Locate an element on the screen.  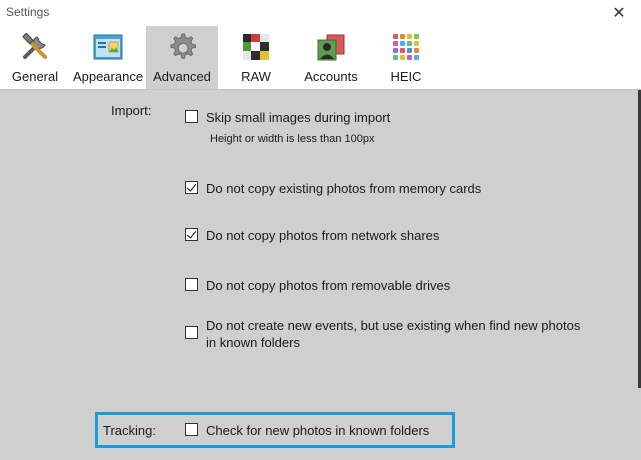
removable-drives-label: Do not copy photos from removable drives is located at coordinates (328, 285).